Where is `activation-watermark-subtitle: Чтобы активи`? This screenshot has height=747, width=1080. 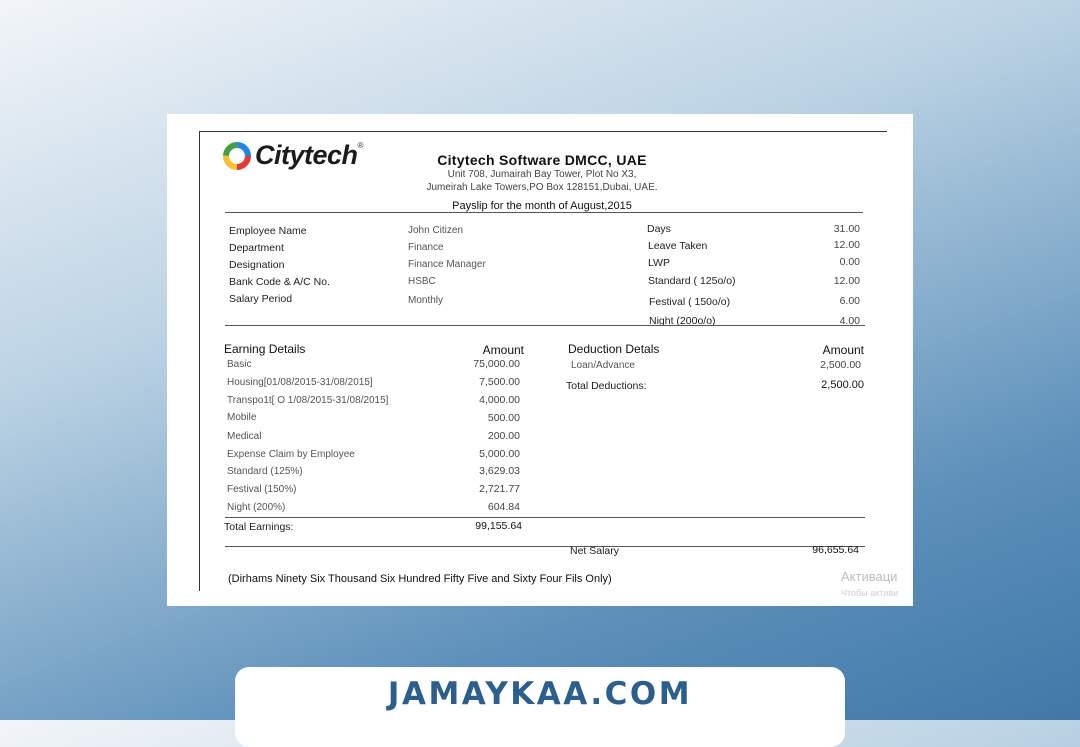
activation-watermark-subtitle: Чтобы активи is located at coordinates (870, 593).